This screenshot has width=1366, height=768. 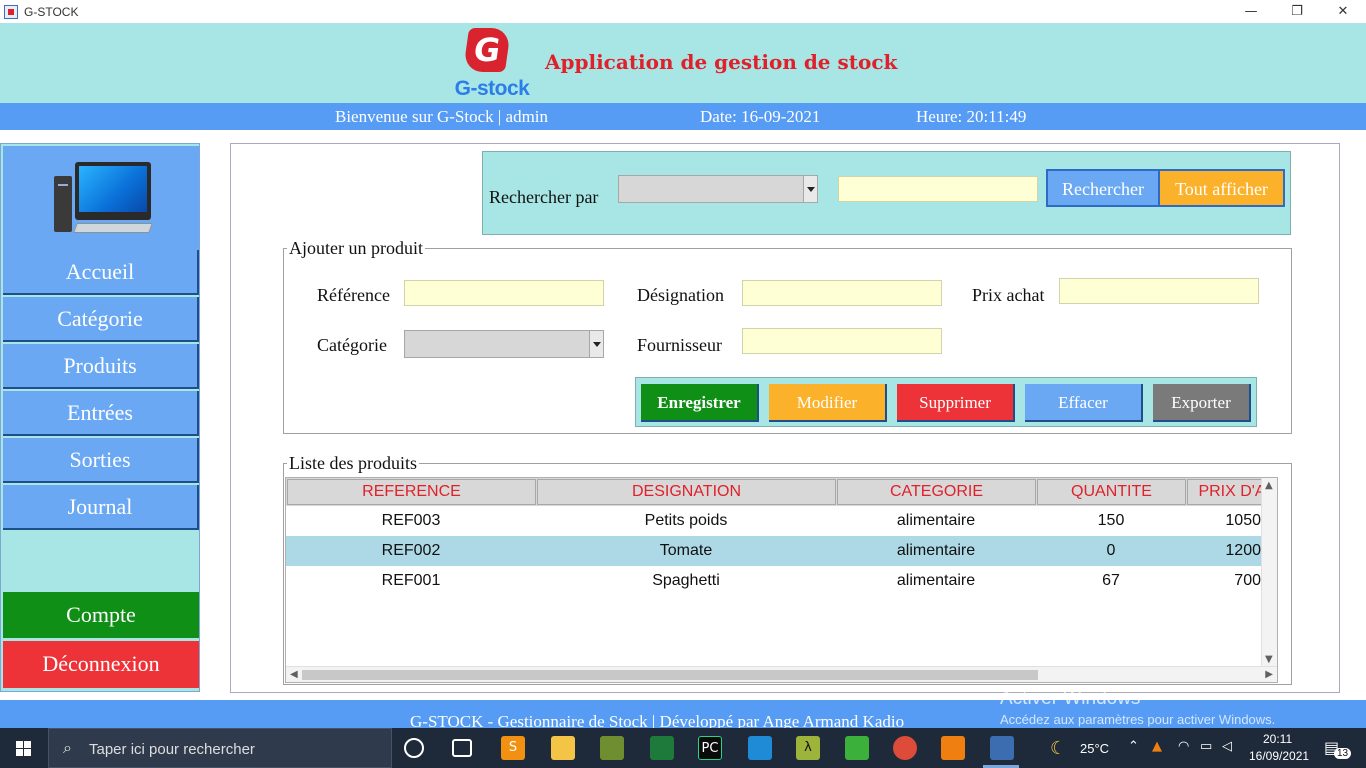 What do you see at coordinates (1084, 403) in the screenshot?
I see `effacer-button: Effacer` at bounding box center [1084, 403].